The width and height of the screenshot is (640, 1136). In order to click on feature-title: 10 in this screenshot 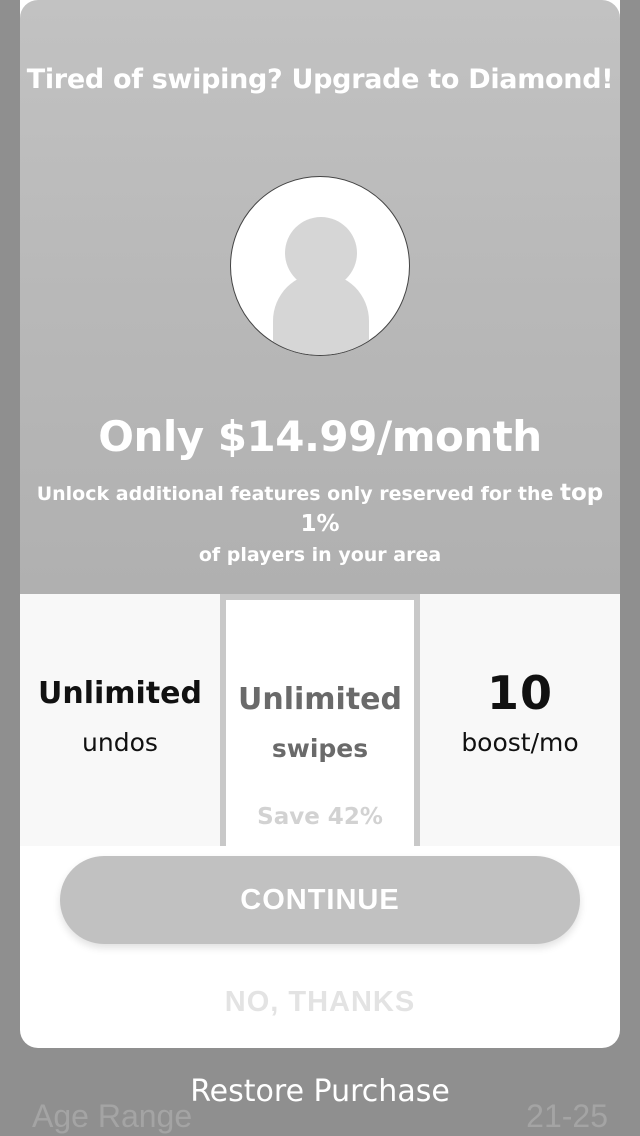, I will do `click(519, 693)`.